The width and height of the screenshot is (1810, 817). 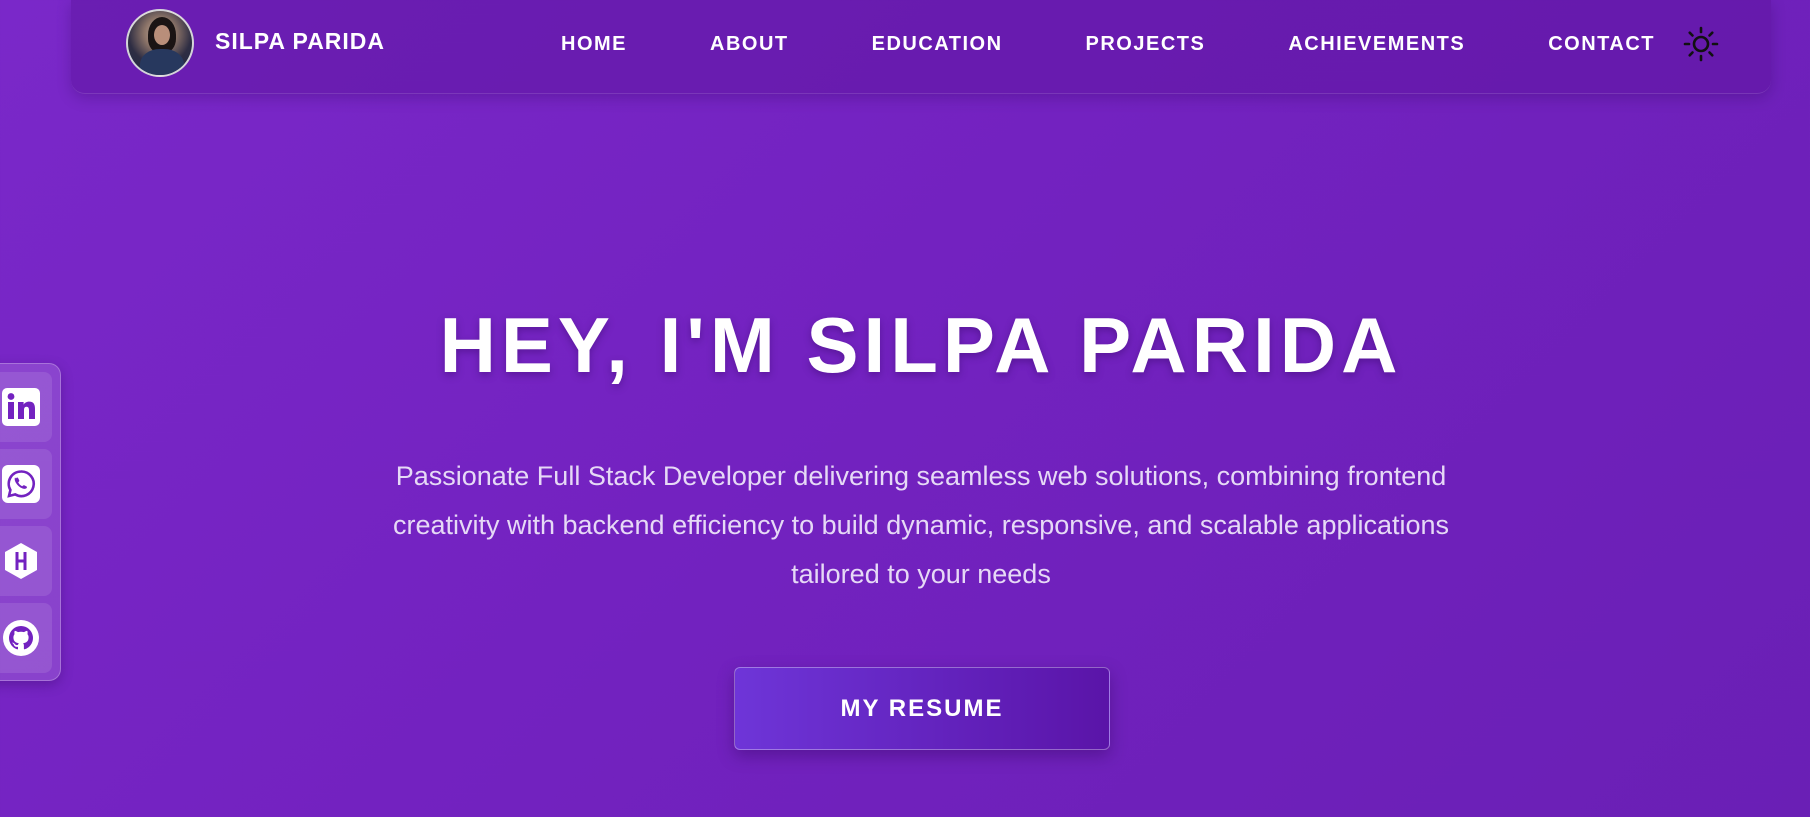 What do you see at coordinates (1701, 44) in the screenshot?
I see `theme-toggle-sun-icon` at bounding box center [1701, 44].